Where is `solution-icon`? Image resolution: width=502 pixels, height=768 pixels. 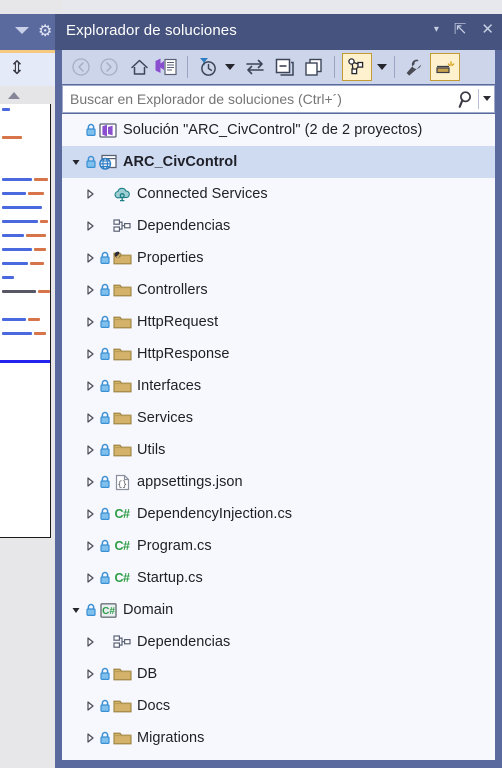
solution-icon is located at coordinates (108, 130).